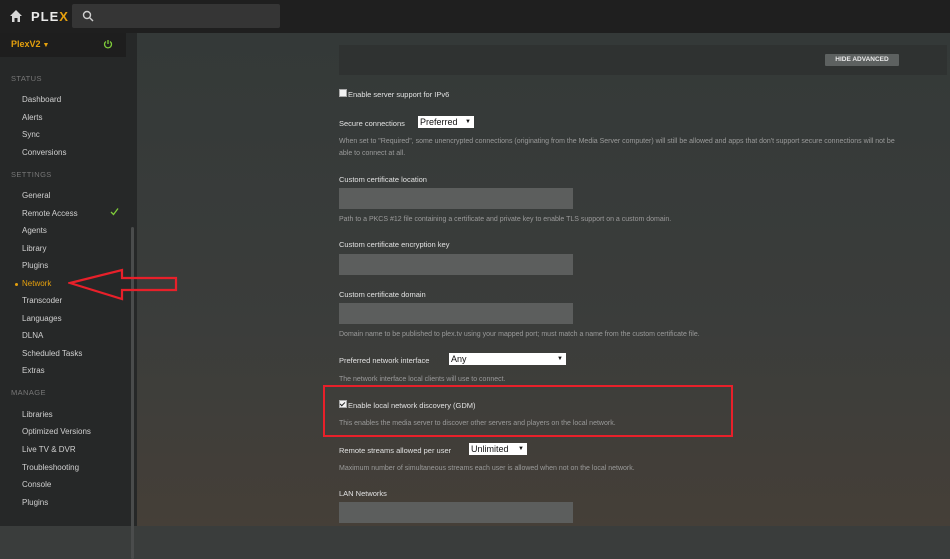 This screenshot has width=950, height=559. I want to click on lan-networks-label: LAN Networks, so click(363, 493).